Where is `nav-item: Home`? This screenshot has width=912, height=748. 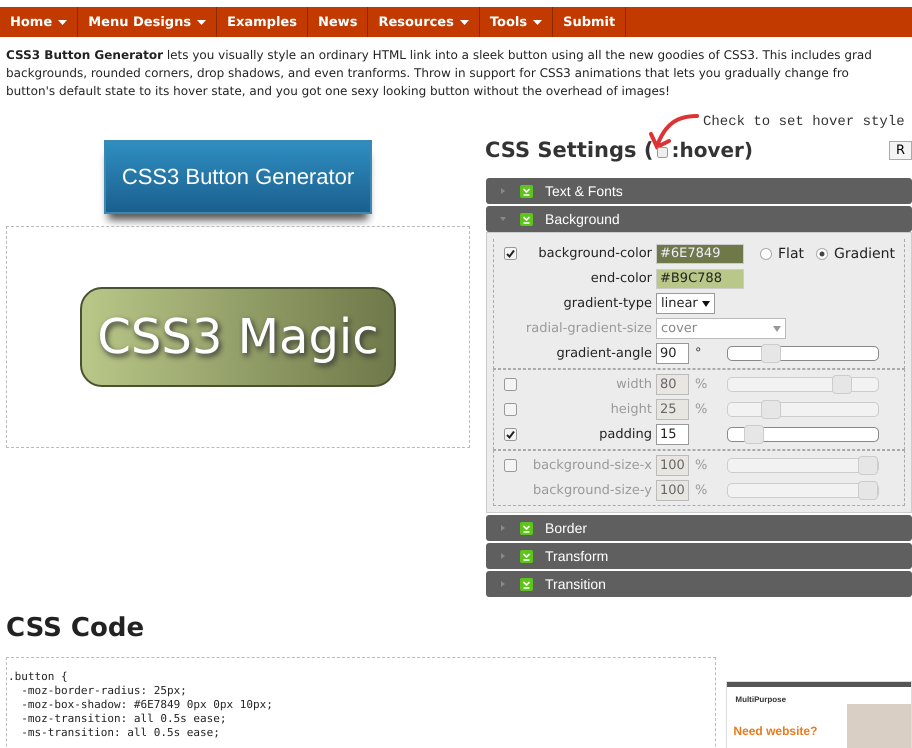
nav-item: Home is located at coordinates (39, 22).